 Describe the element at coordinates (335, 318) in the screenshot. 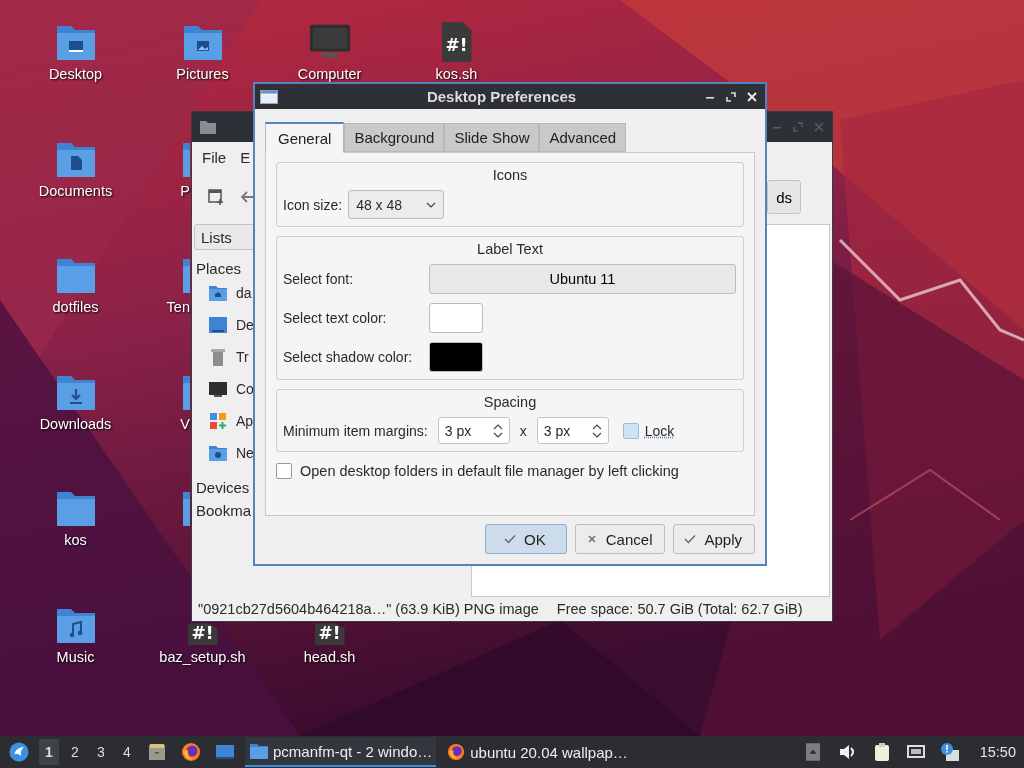

I see `field-label: Select text color:` at that location.